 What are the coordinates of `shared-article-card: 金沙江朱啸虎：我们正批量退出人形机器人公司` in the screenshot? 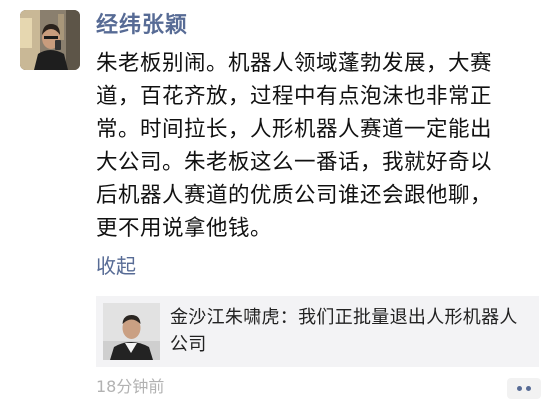 It's located at (317, 331).